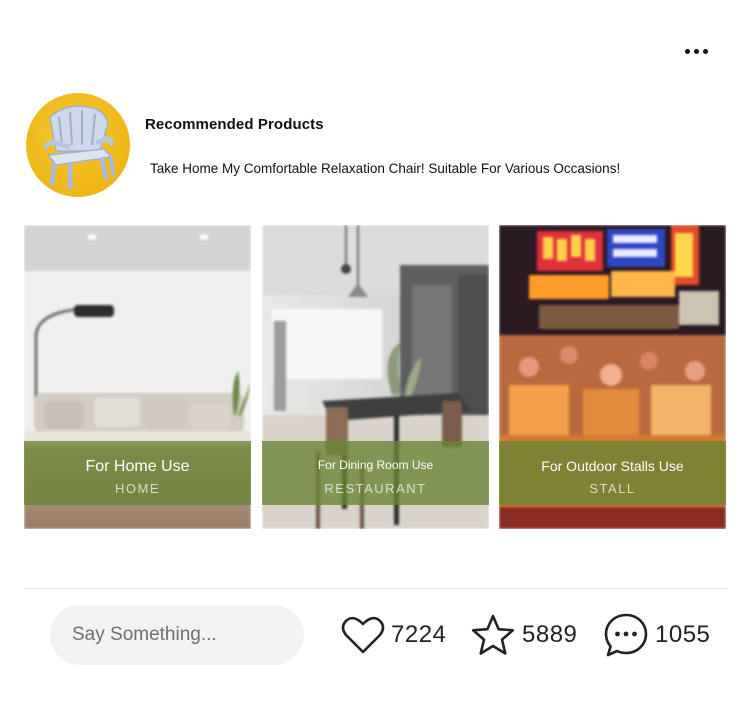  I want to click on heart-icon, so click(363, 635).